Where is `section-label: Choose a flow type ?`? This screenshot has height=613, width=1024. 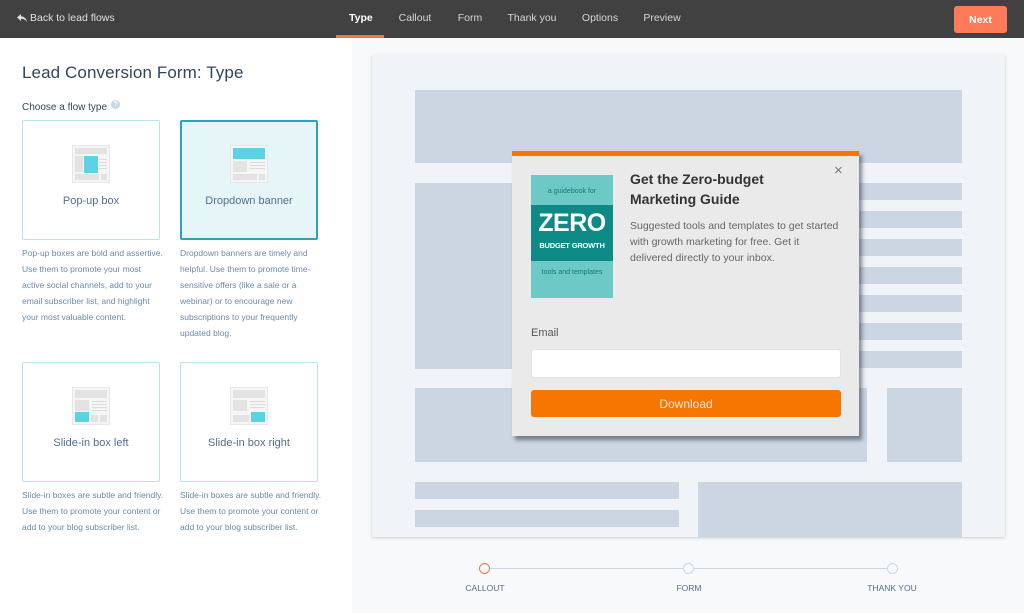
section-label: Choose a flow type ? is located at coordinates (71, 106).